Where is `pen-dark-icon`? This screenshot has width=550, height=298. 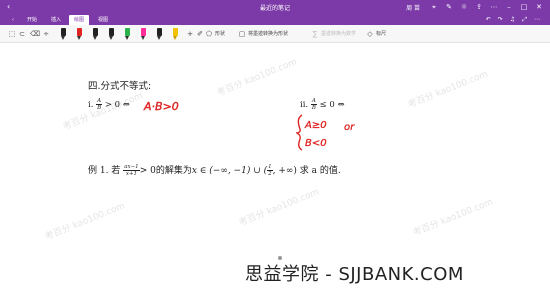 pen-dark-icon is located at coordinates (111, 34).